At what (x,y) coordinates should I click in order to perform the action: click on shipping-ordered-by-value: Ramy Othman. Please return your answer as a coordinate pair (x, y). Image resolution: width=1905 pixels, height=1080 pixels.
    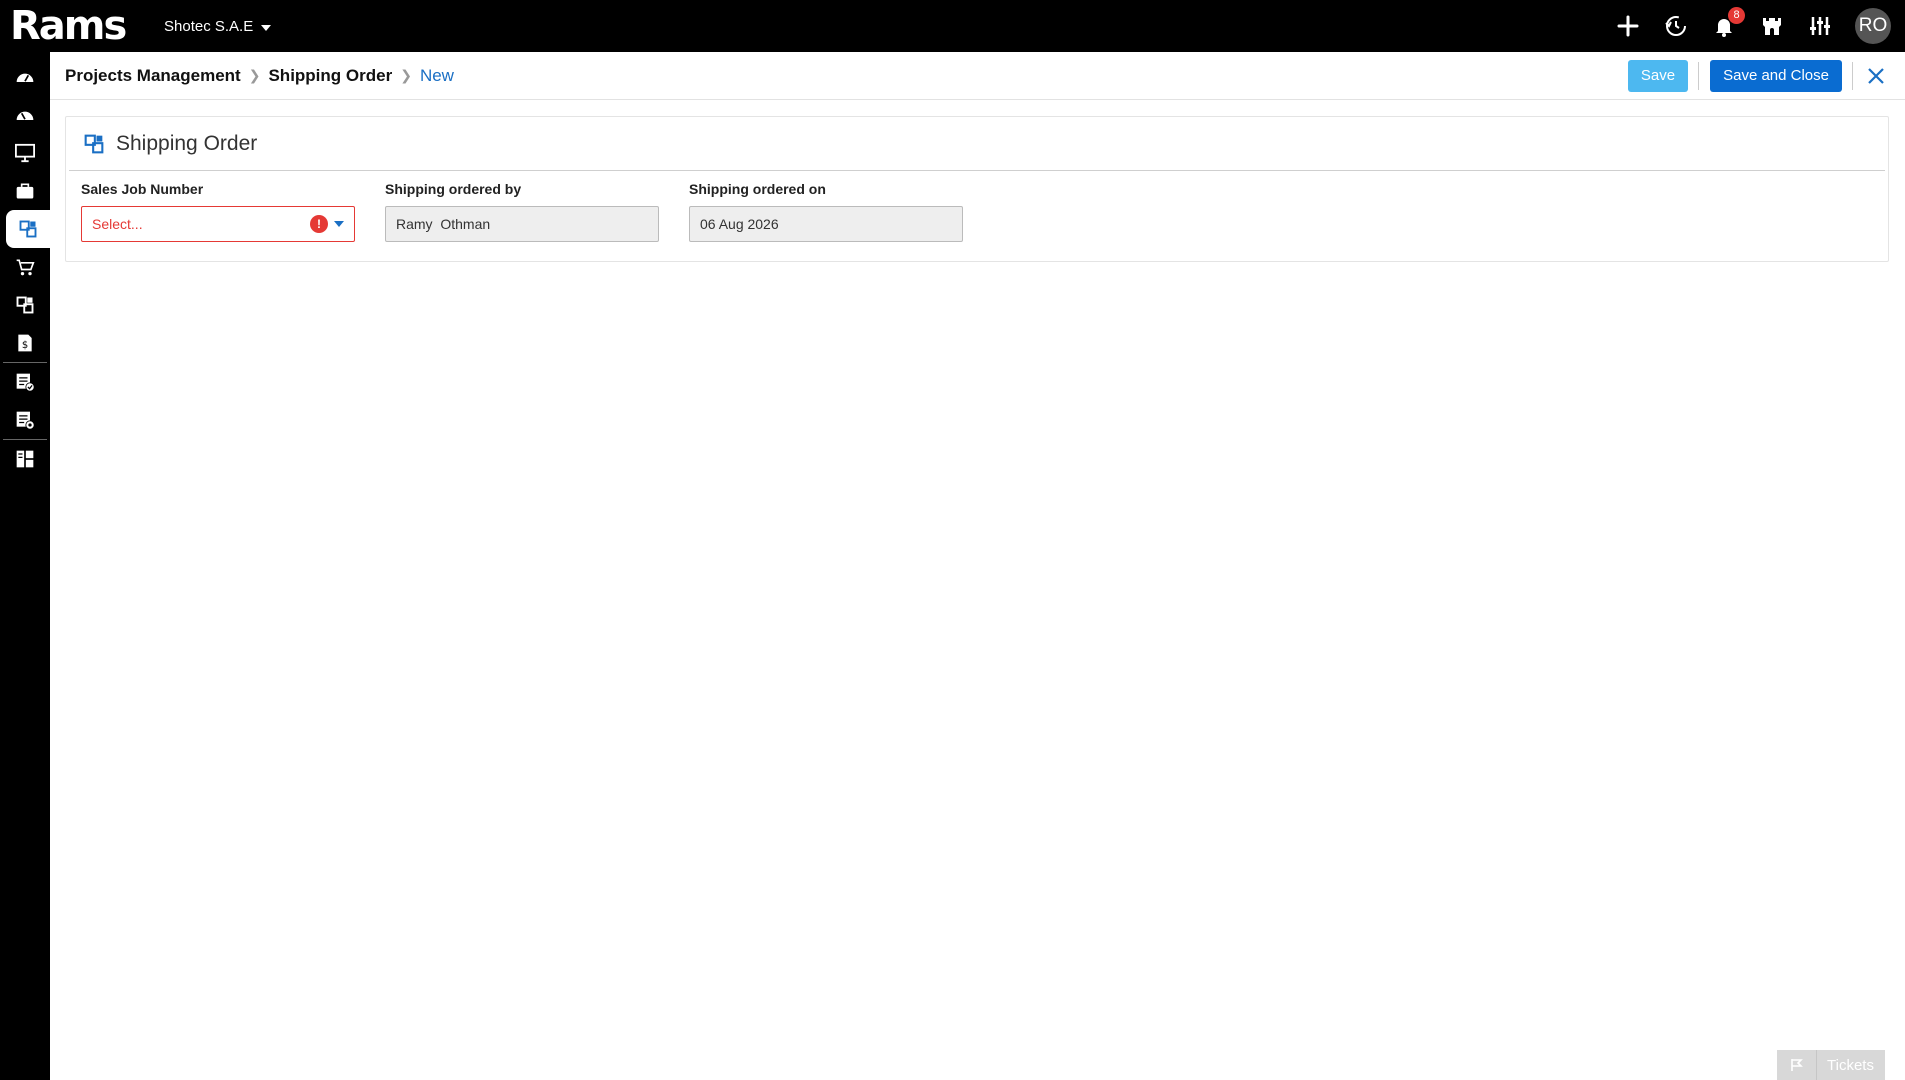
    Looking at the image, I should click on (443, 224).